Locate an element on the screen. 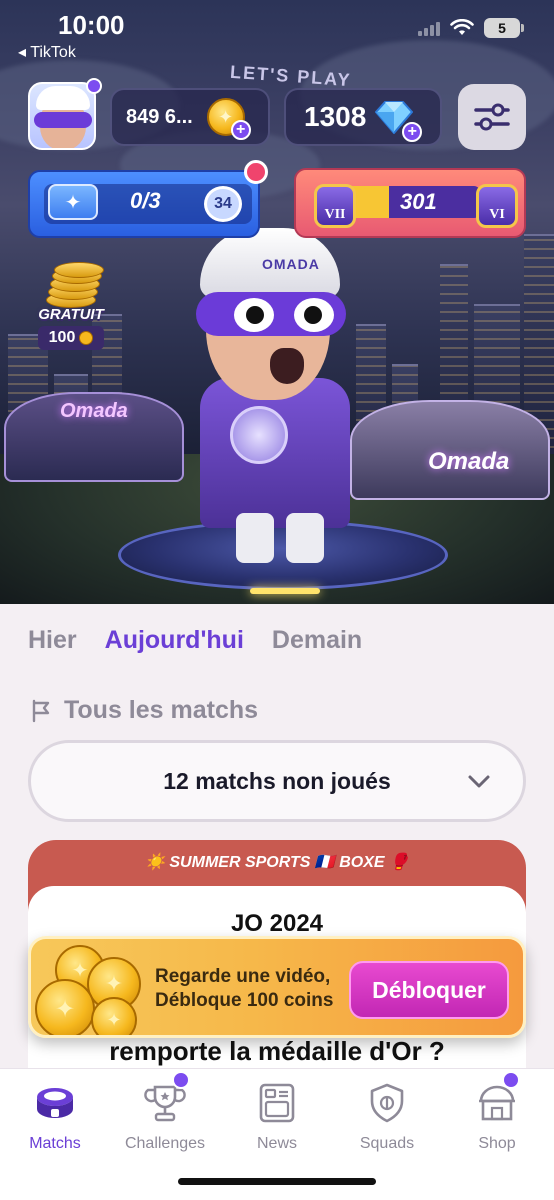  stadium-right: Omada is located at coordinates (450, 450).